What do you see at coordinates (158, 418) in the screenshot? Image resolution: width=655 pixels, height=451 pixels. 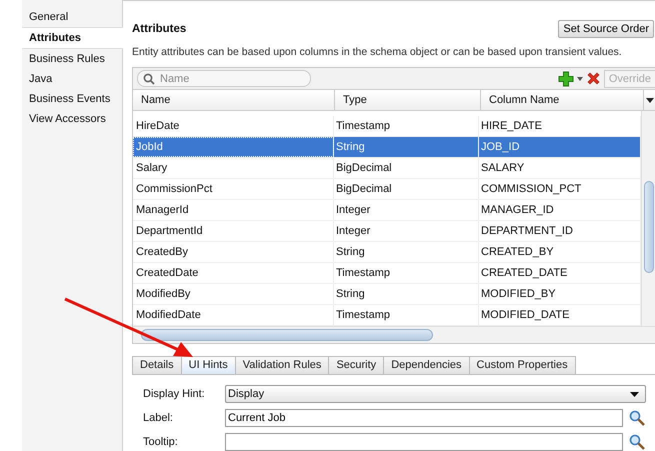 I see `field-label: Label:` at bounding box center [158, 418].